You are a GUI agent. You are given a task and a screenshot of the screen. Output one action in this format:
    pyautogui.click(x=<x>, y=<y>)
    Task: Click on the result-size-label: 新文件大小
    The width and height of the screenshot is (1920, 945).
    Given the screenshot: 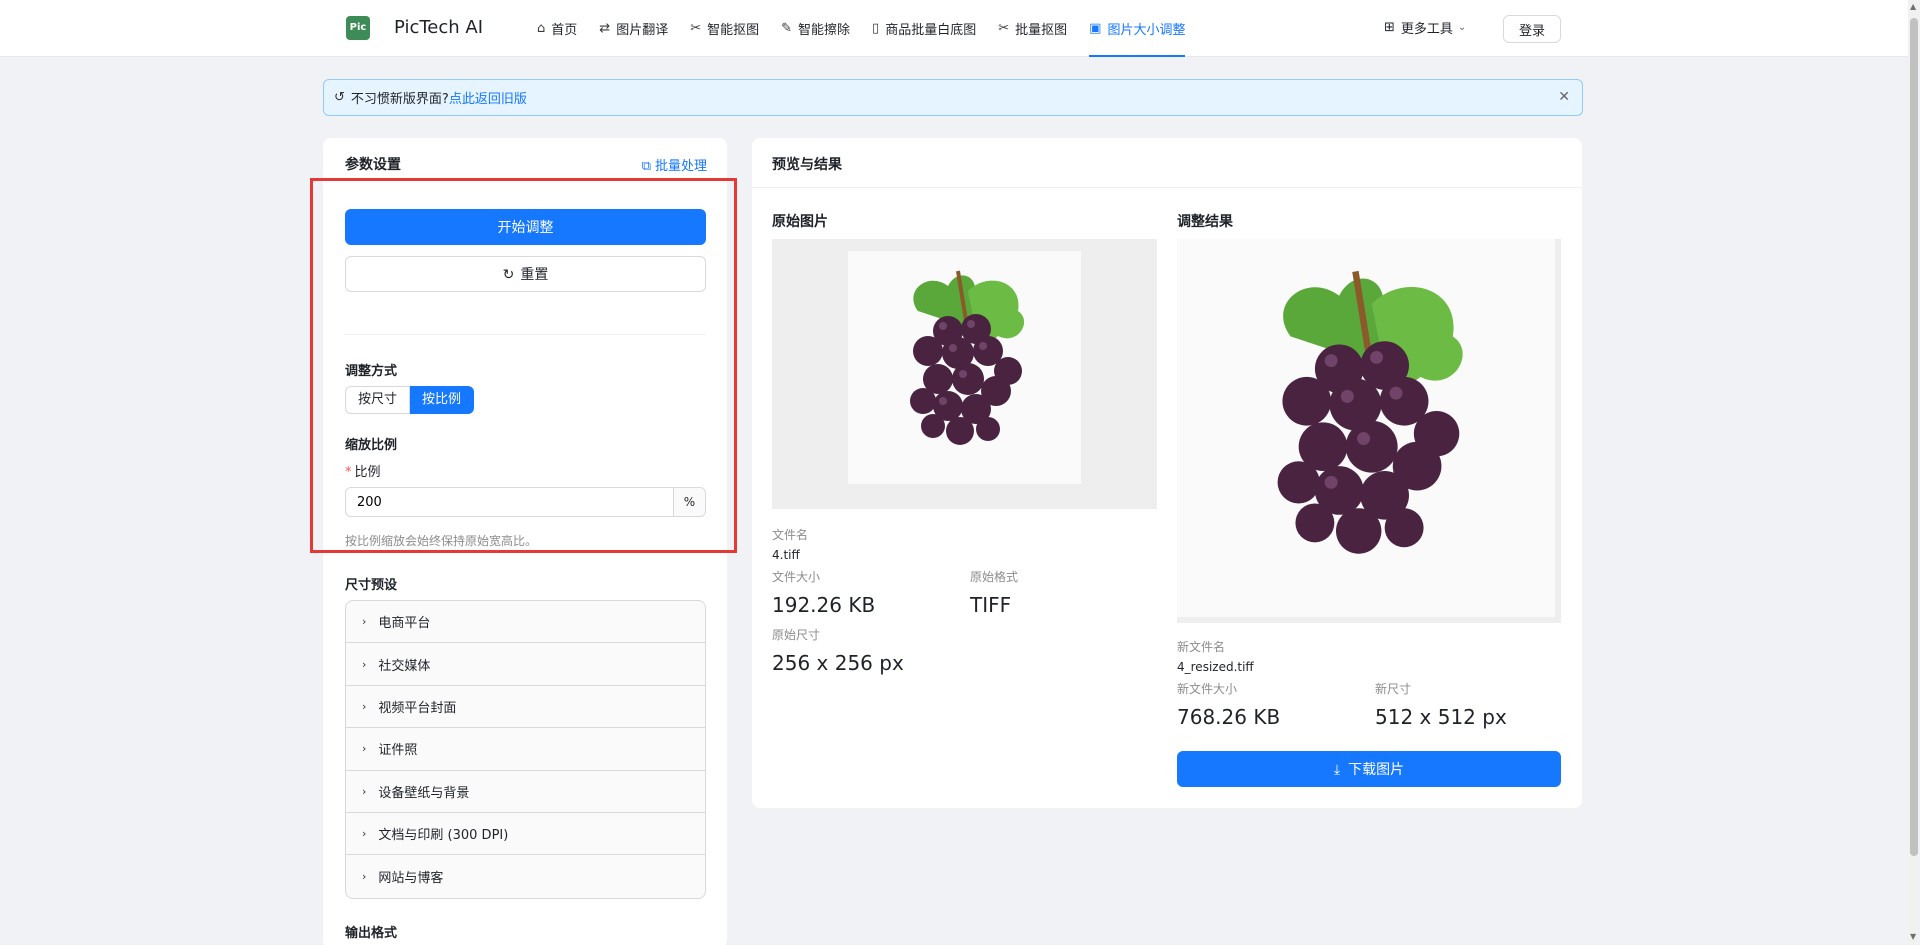 What is the action you would take?
    pyautogui.click(x=1207, y=689)
    